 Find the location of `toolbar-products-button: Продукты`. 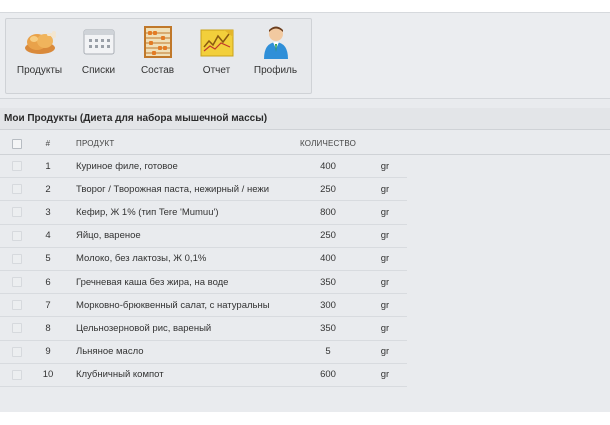

toolbar-products-button: Продукты is located at coordinates (39, 56).